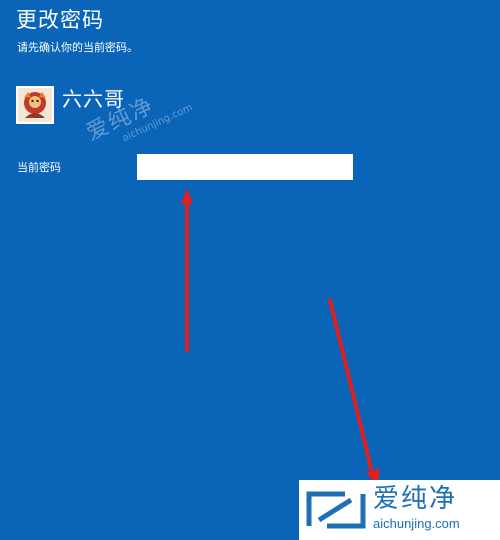  Describe the element at coordinates (39, 167) in the screenshot. I see `current-password-label: 当前密码` at that location.